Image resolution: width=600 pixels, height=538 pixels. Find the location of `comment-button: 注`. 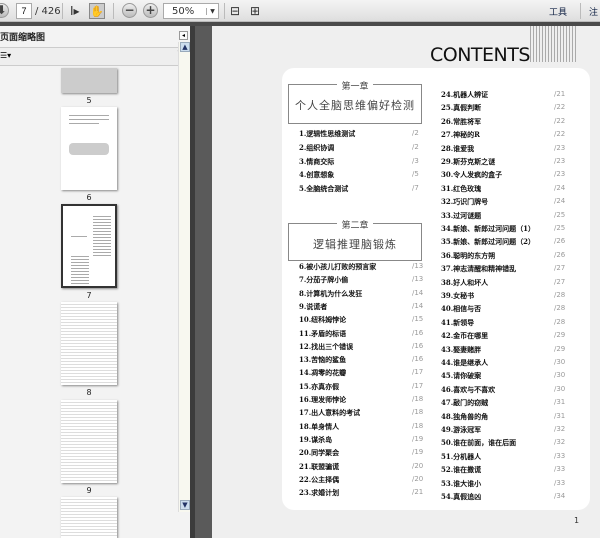

comment-button: 注 is located at coordinates (593, 11).